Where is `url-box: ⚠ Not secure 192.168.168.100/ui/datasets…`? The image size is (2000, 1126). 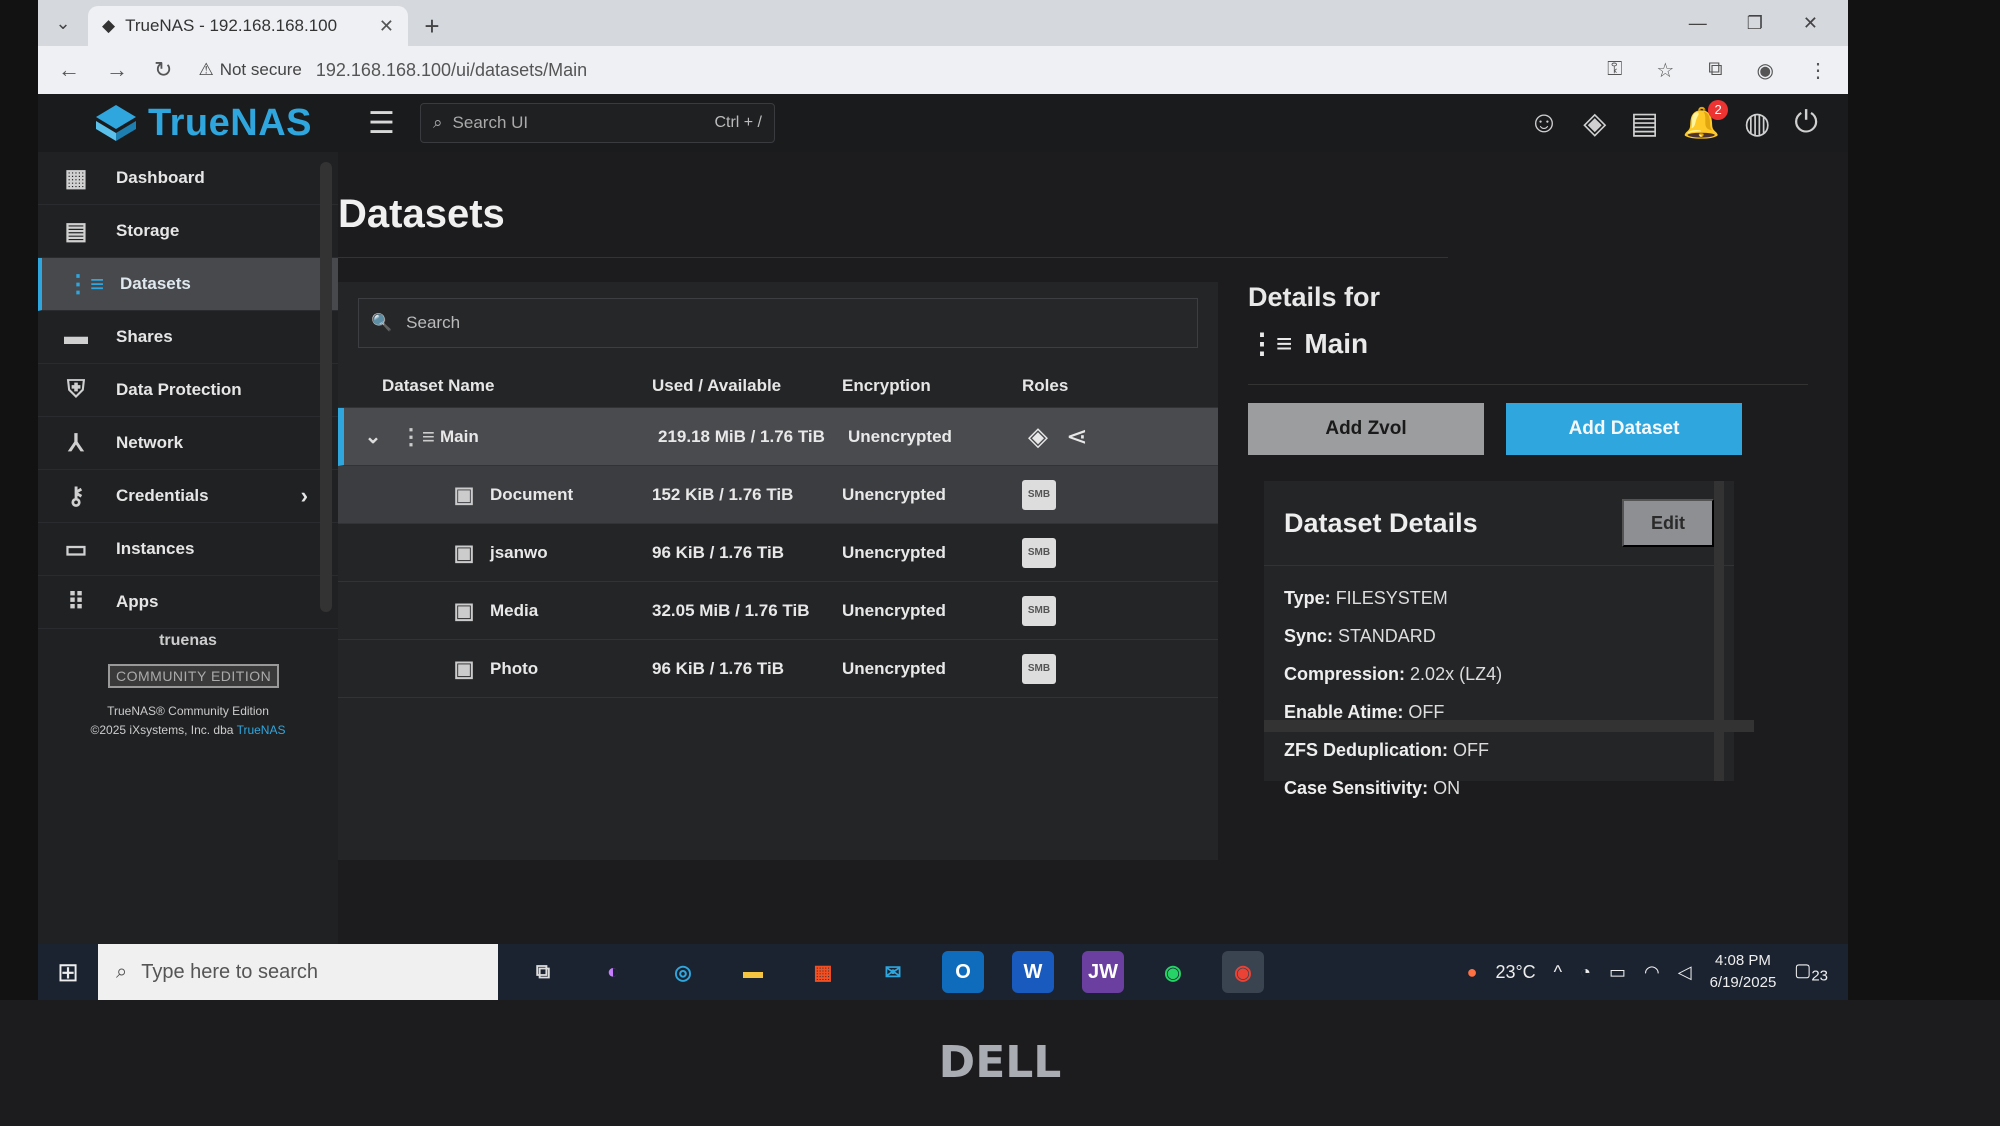 url-box: ⚠ Not secure 192.168.168.100/ui/datasets… is located at coordinates (392, 70).